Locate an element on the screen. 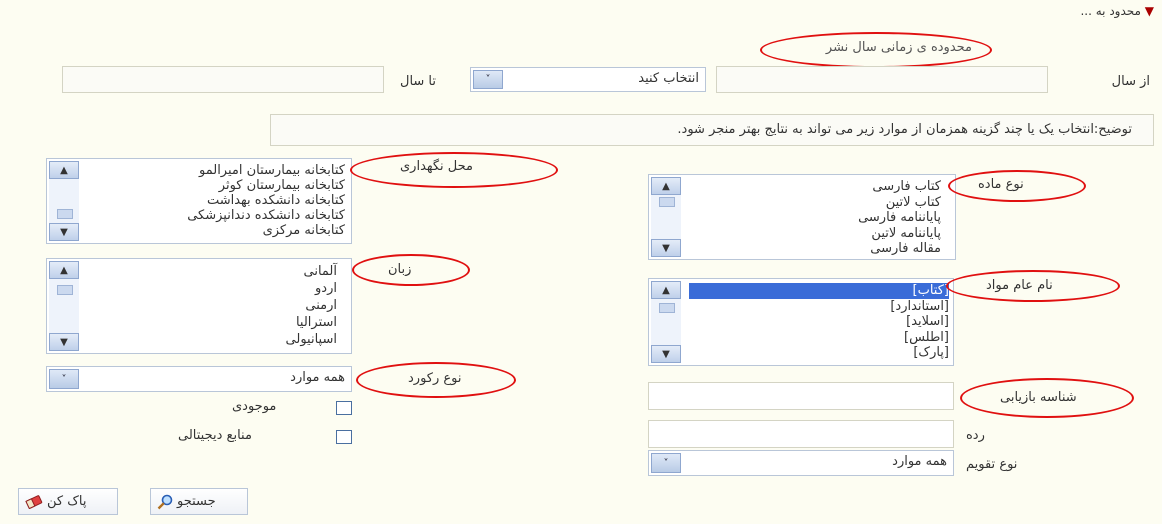 The width and height of the screenshot is (1162, 524). language-label: زبان is located at coordinates (400, 269).